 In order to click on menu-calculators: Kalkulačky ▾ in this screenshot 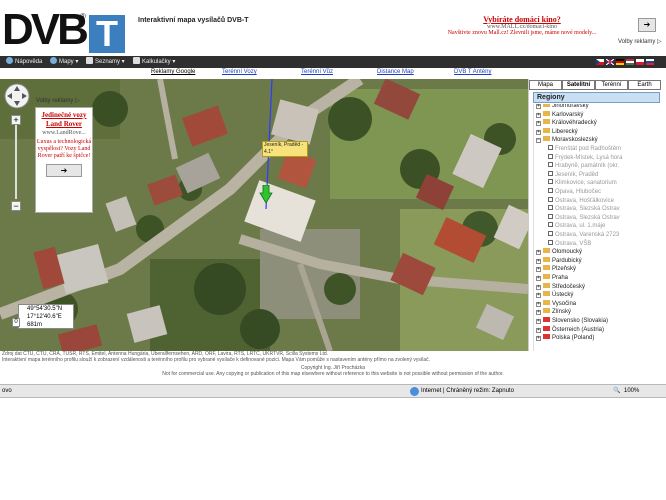, I will do `click(154, 62)`.